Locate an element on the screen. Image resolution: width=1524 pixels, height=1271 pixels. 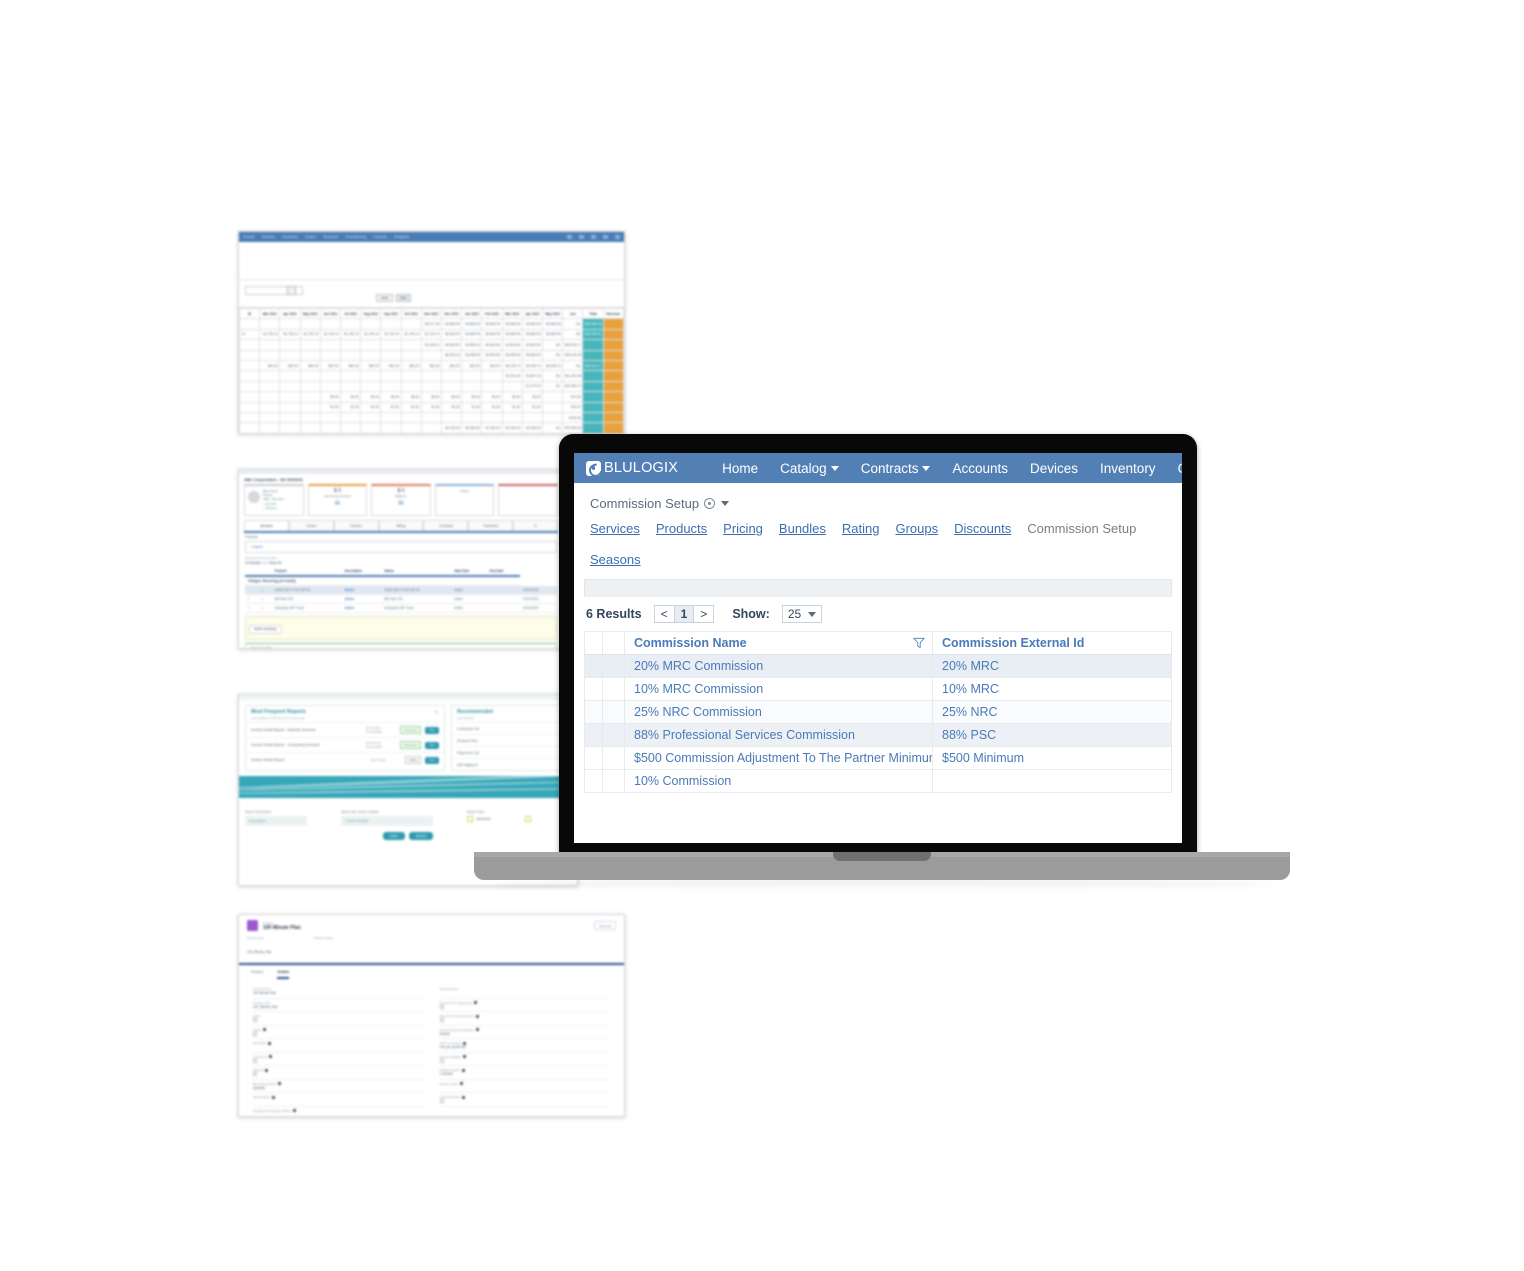
chevron-down-icon is located at coordinates (725, 503).